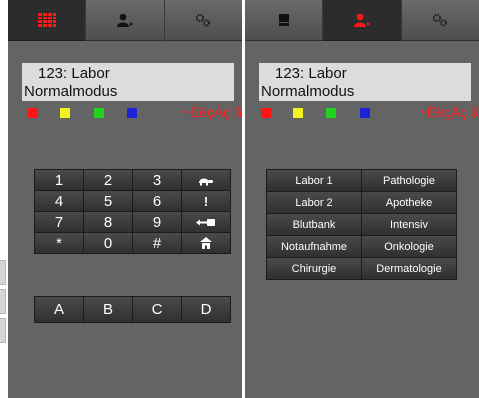 The height and width of the screenshot is (398, 479). I want to click on key-3: 3, so click(157, 180).